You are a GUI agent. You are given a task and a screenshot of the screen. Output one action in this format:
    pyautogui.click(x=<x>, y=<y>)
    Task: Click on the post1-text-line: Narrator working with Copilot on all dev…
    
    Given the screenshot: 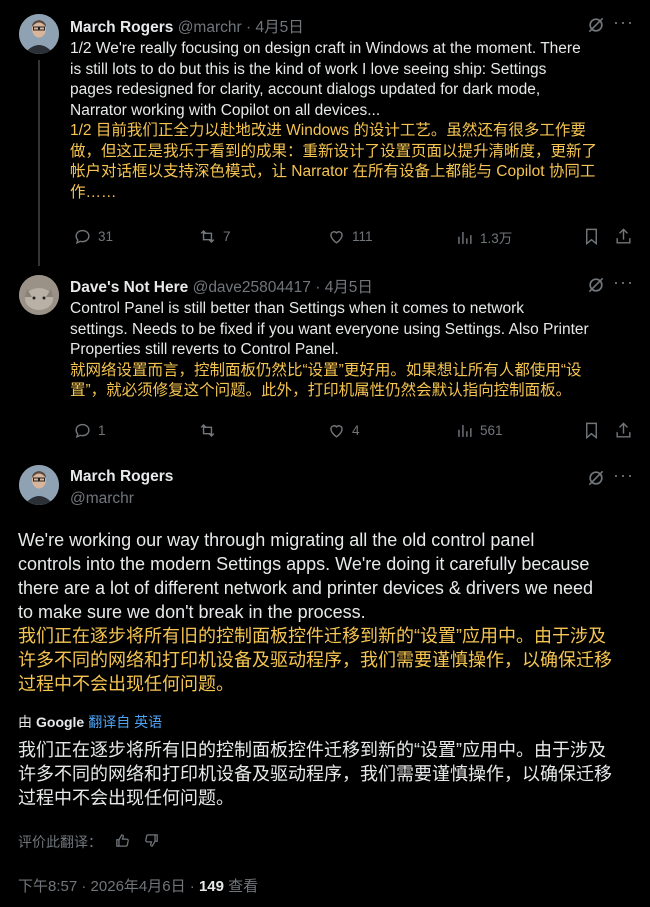 What is the action you would take?
    pyautogui.click(x=225, y=110)
    